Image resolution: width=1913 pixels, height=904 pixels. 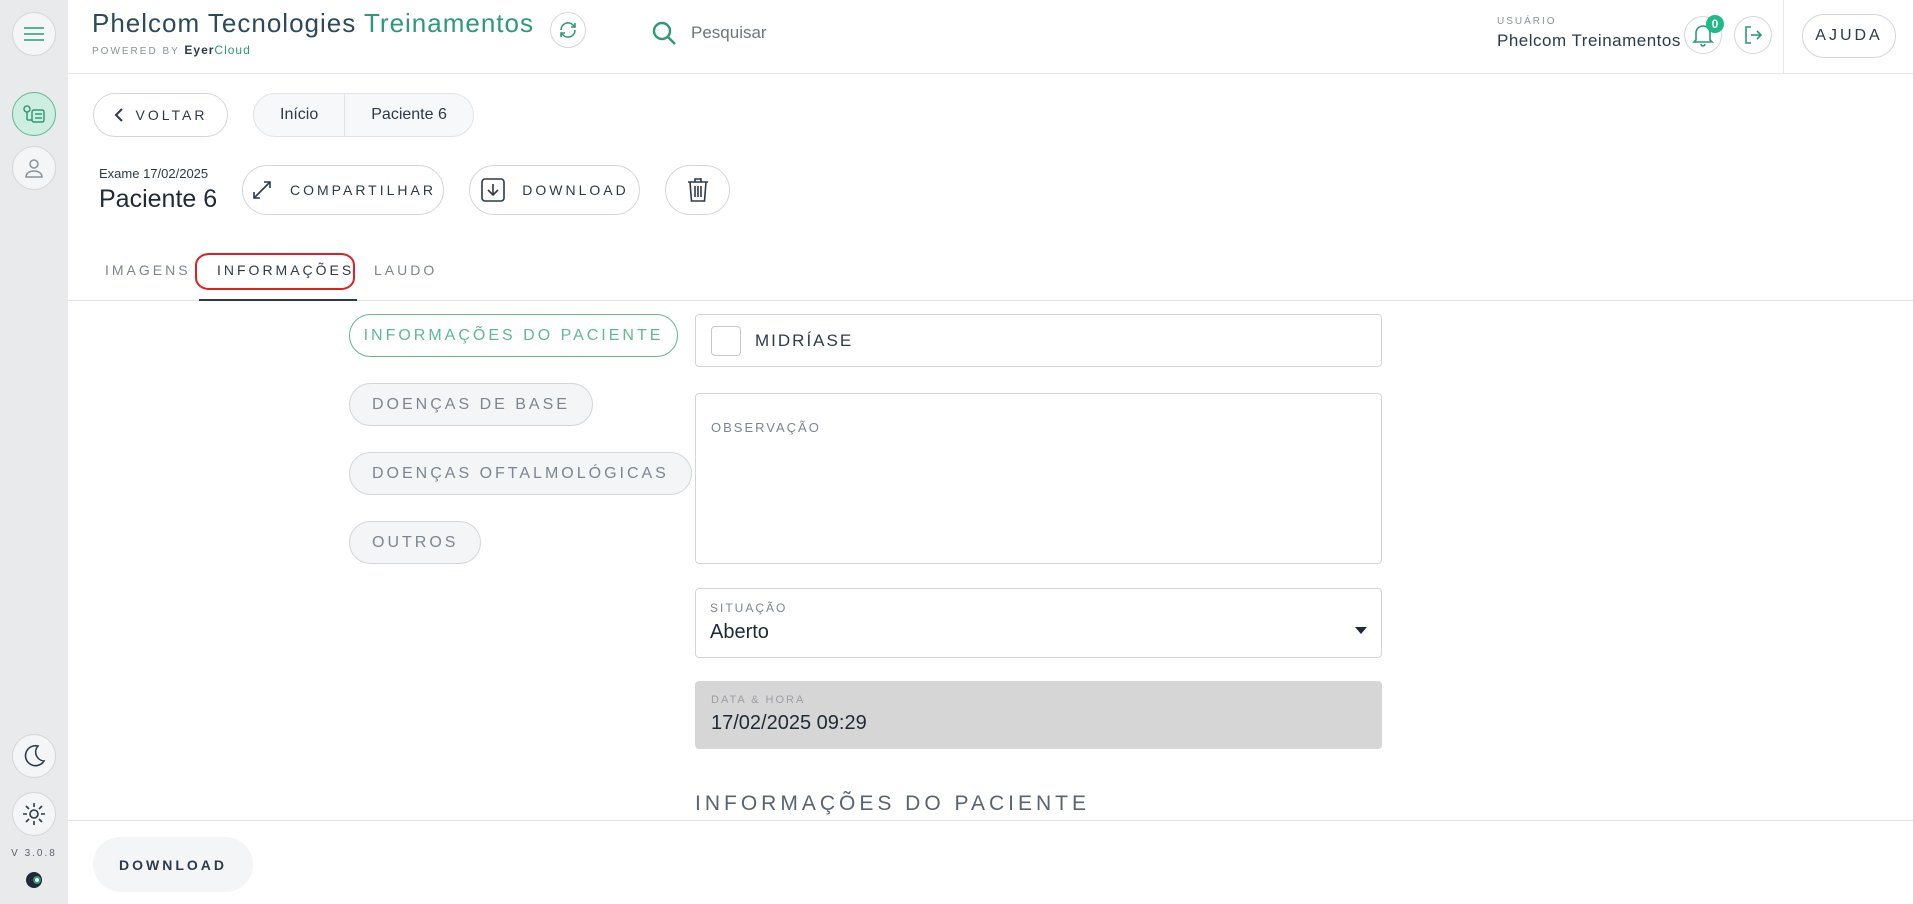 I want to click on exams-list-icon, so click(x=34, y=114).